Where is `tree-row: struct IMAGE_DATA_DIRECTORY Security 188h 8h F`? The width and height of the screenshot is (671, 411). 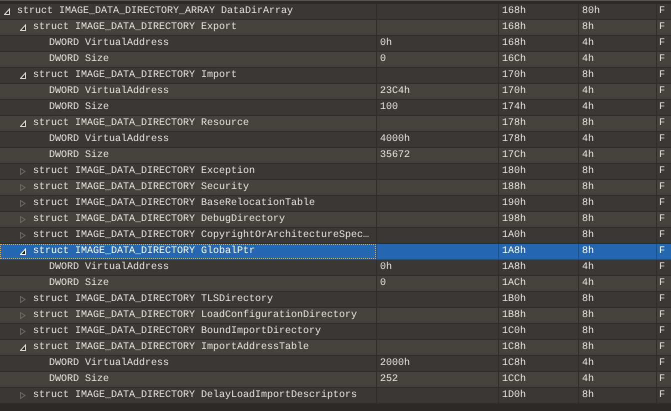
tree-row: struct IMAGE_DATA_DIRECTORY Security 188h 8h F is located at coordinates (335, 188).